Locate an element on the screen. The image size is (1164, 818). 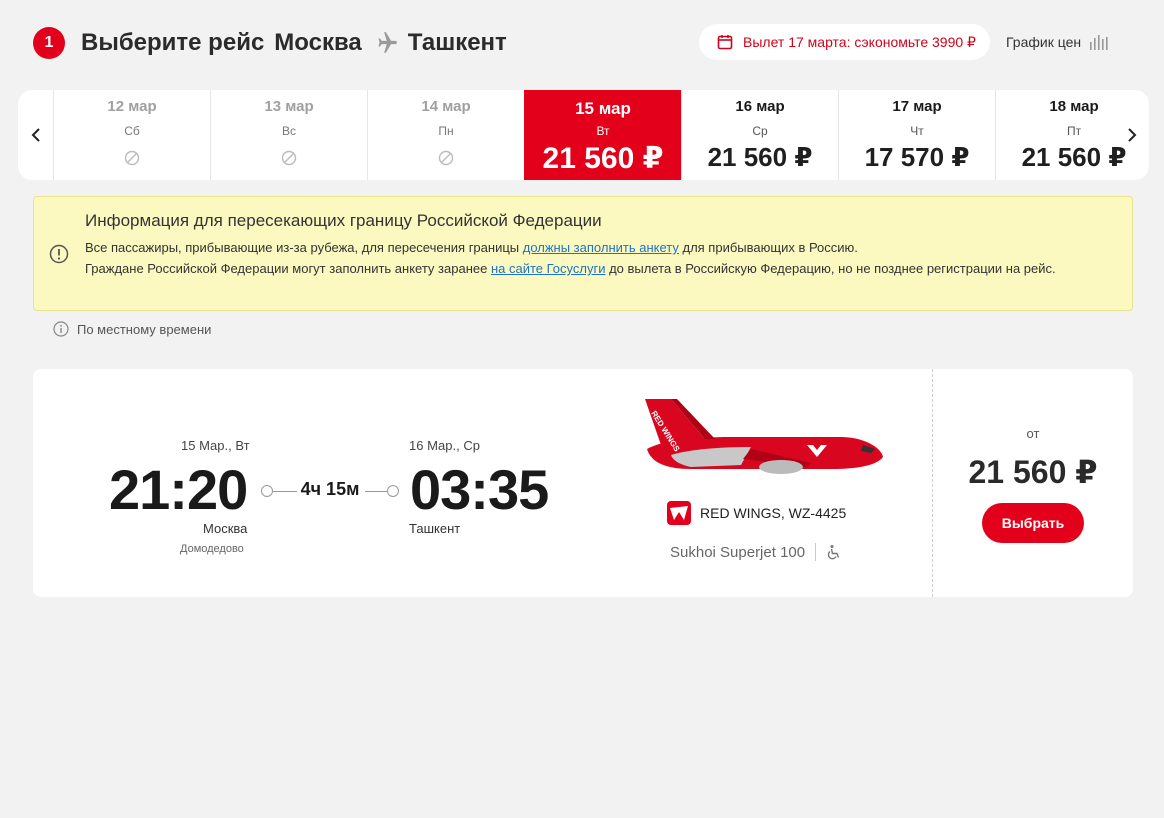
day-weekday: Ср is located at coordinates (760, 131).